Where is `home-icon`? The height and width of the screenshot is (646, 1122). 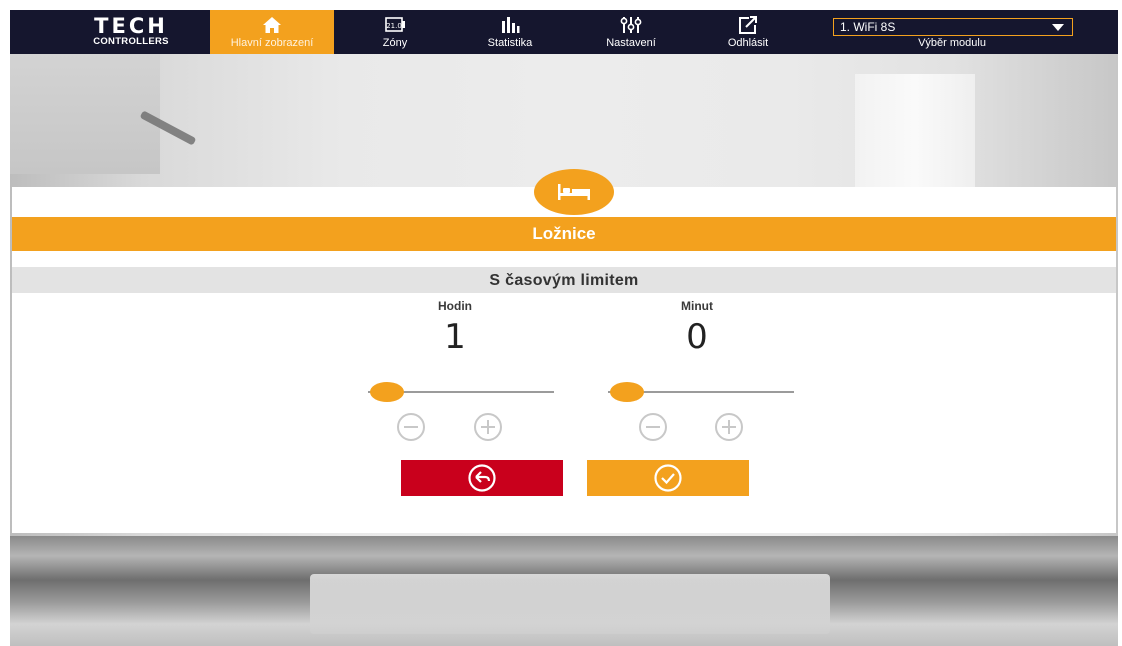
home-icon is located at coordinates (272, 25).